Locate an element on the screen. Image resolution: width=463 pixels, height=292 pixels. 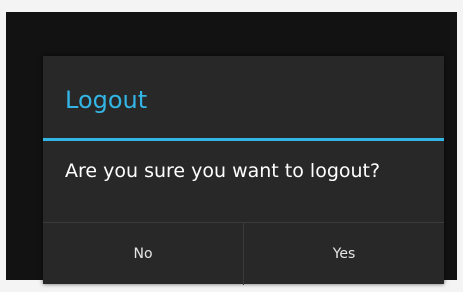
no-button: No is located at coordinates (143, 254).